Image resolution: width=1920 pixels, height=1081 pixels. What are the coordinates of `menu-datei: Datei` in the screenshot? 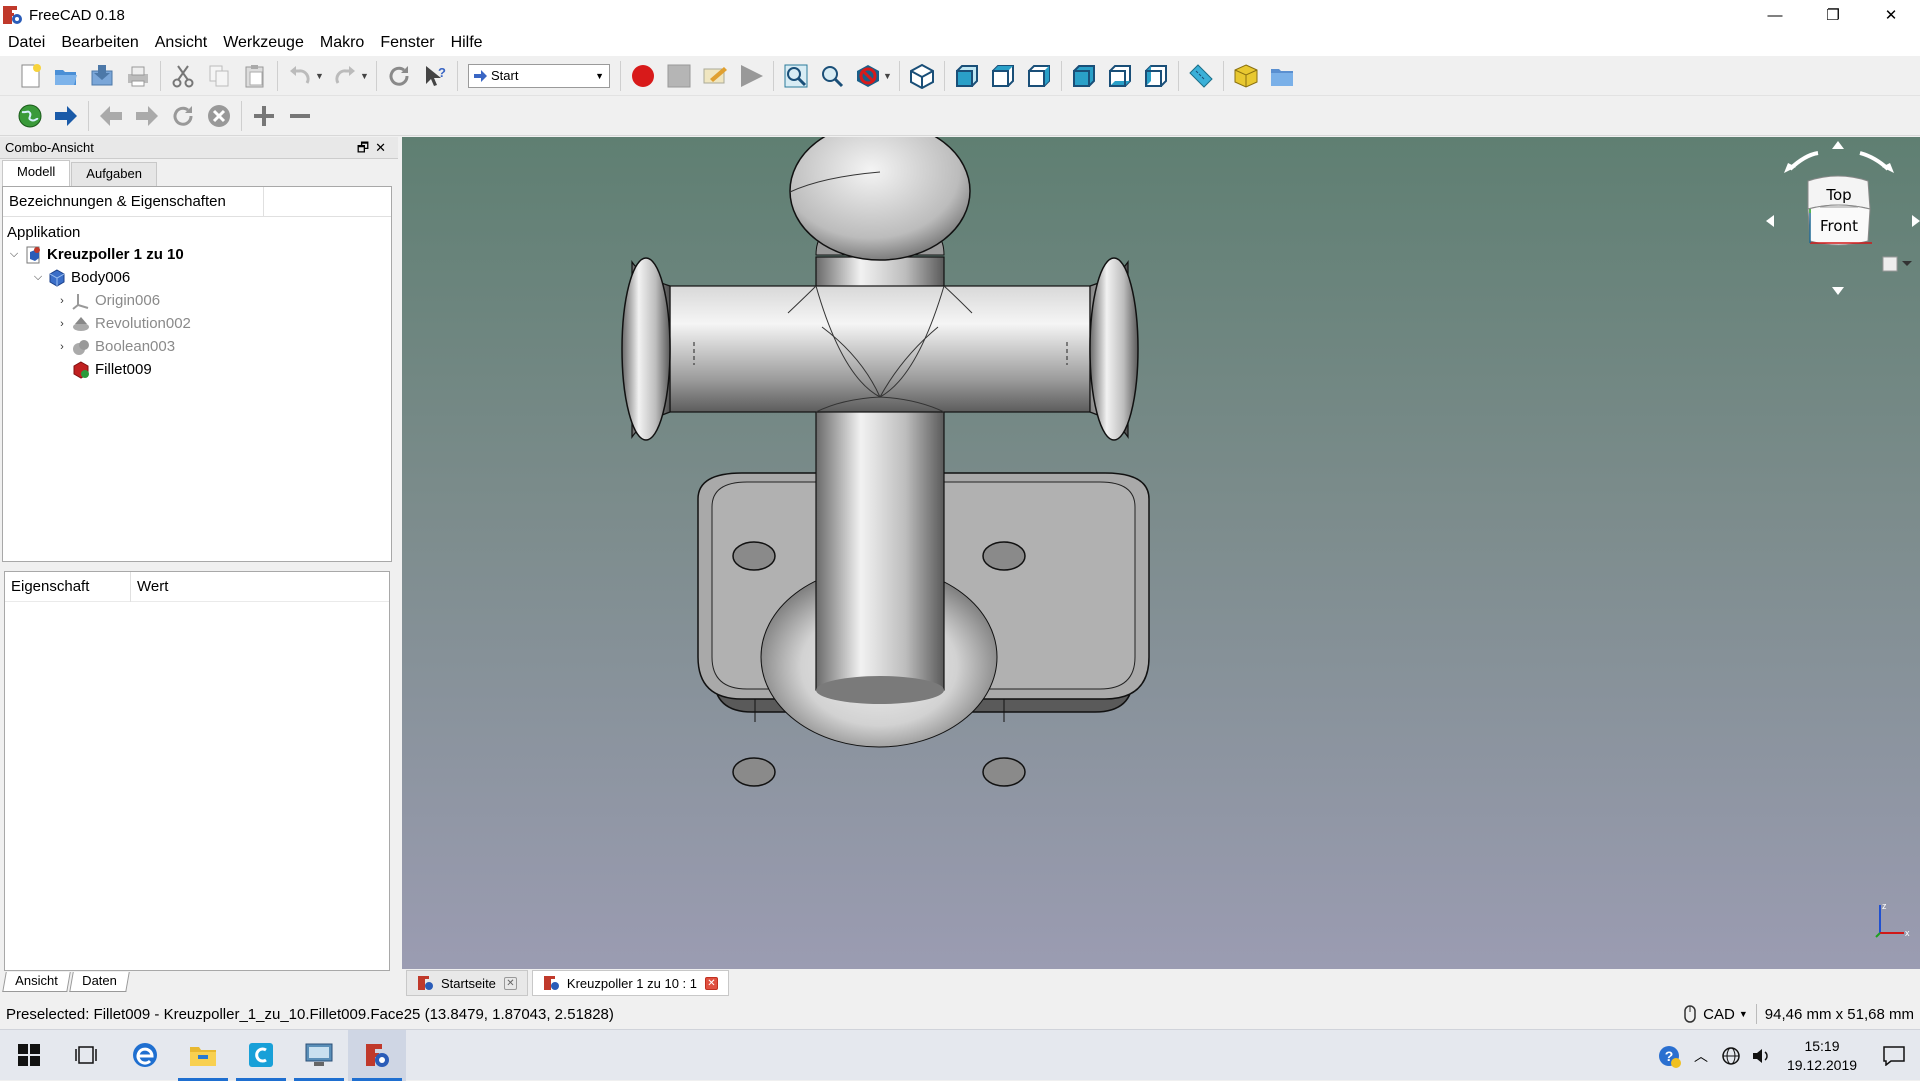 It's located at (26, 43).